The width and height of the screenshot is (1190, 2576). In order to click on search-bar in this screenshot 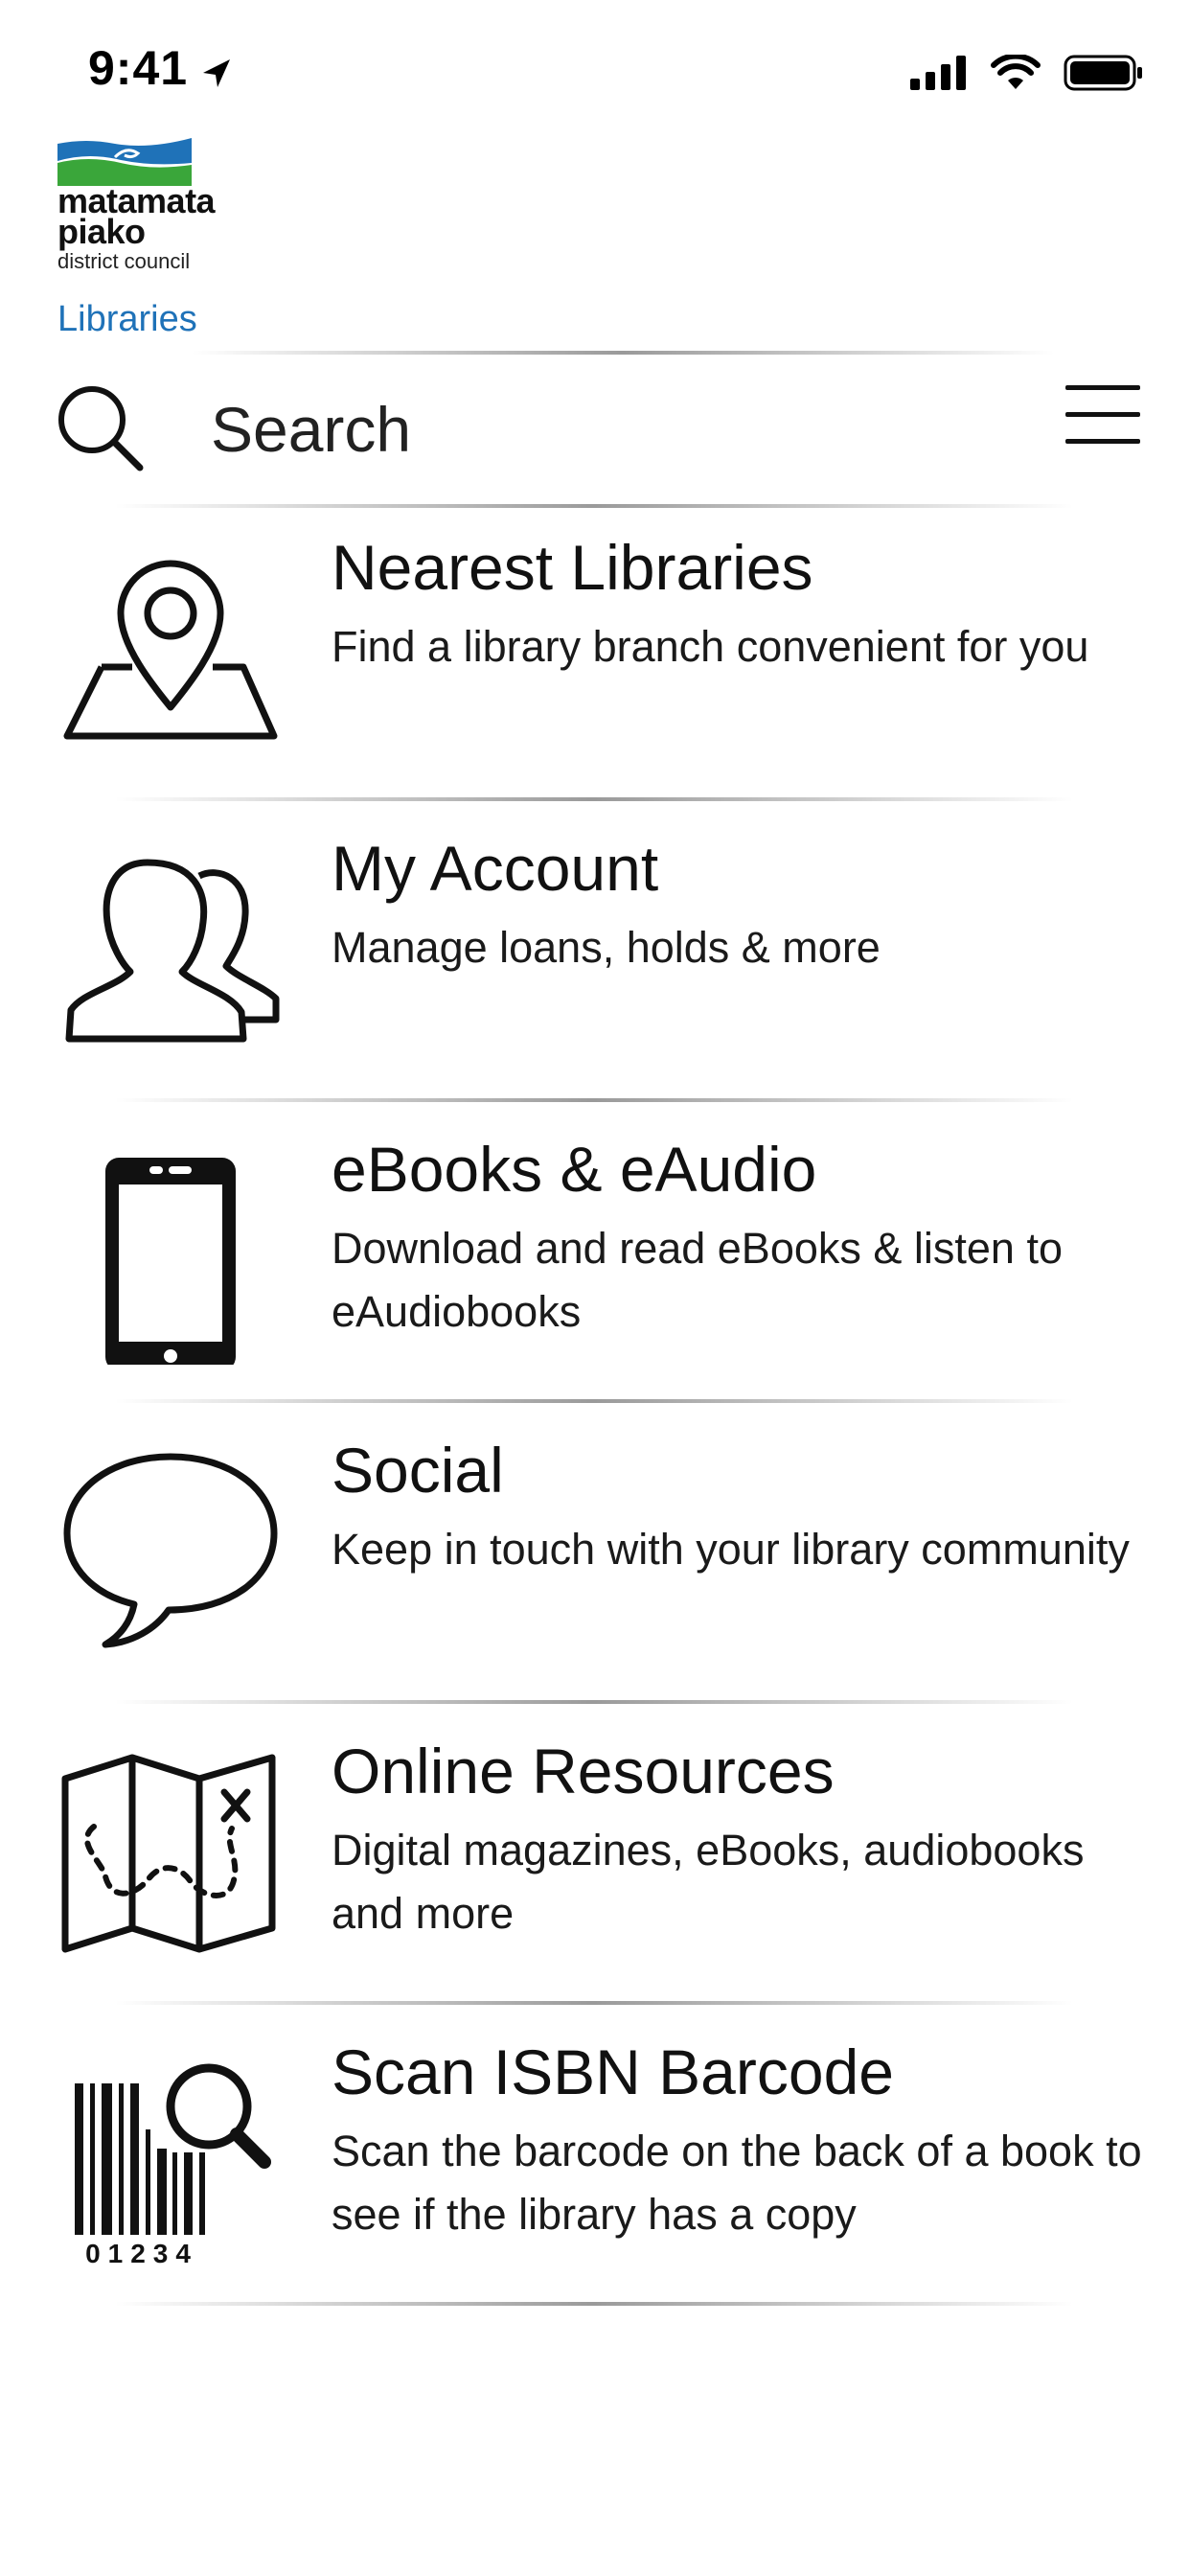, I will do `click(595, 429)`.